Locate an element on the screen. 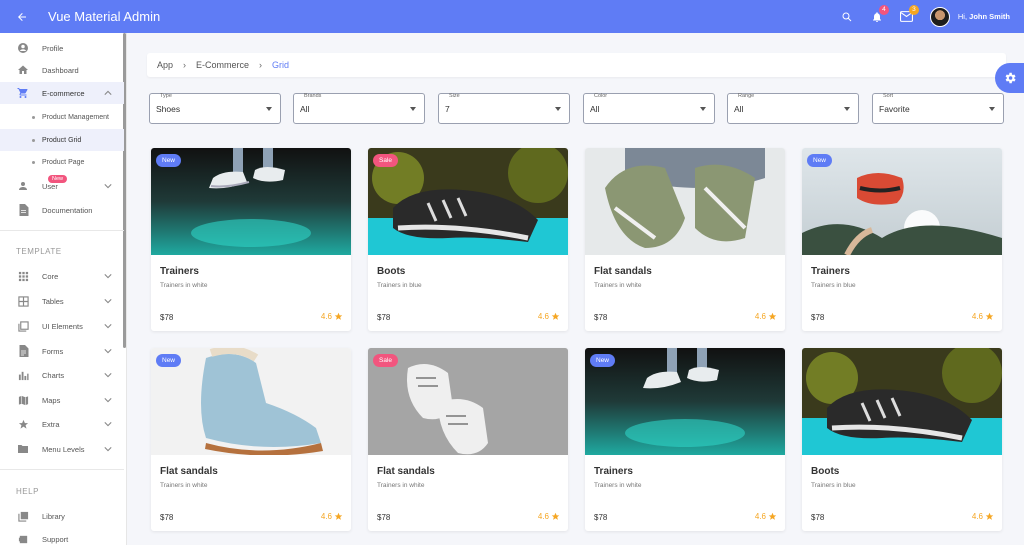 This screenshot has width=1024, height=545. avatar is located at coordinates (939, 16).